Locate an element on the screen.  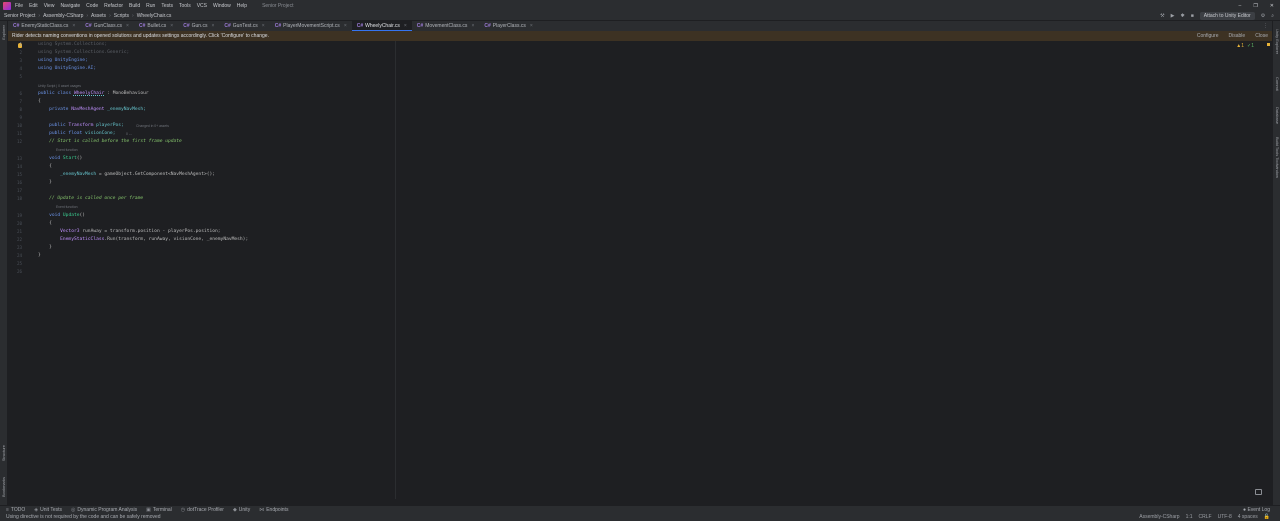
structure-tool-tab: Structure is located at coordinates (3, 453).